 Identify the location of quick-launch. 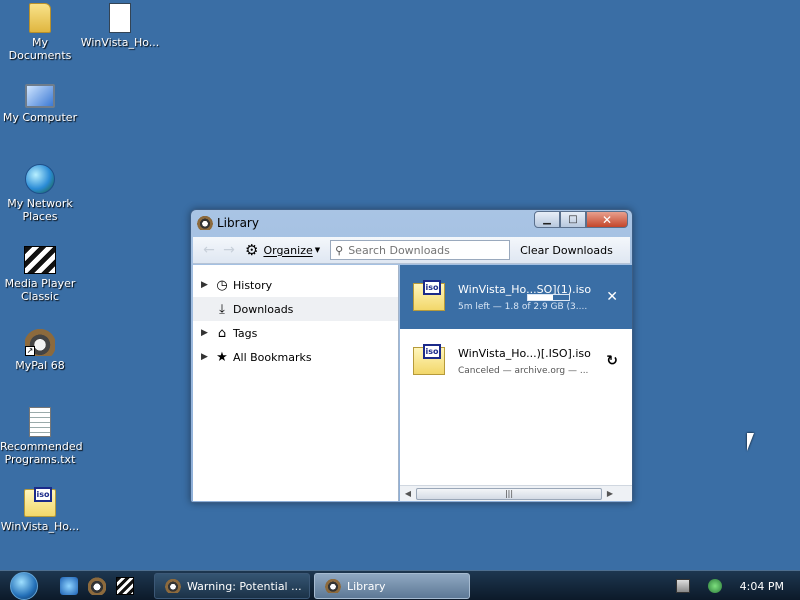
(97, 585).